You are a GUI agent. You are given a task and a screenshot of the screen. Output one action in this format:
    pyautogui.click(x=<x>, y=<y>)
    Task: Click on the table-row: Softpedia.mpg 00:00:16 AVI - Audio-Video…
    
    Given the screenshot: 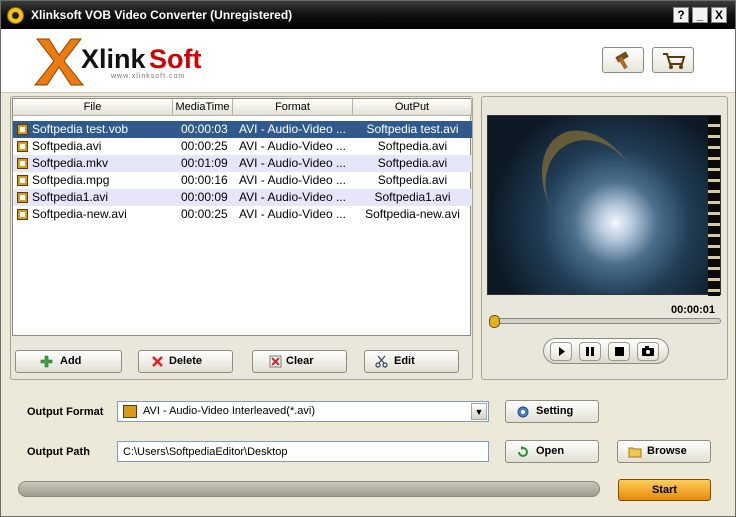 What is the action you would take?
    pyautogui.click(x=242, y=180)
    